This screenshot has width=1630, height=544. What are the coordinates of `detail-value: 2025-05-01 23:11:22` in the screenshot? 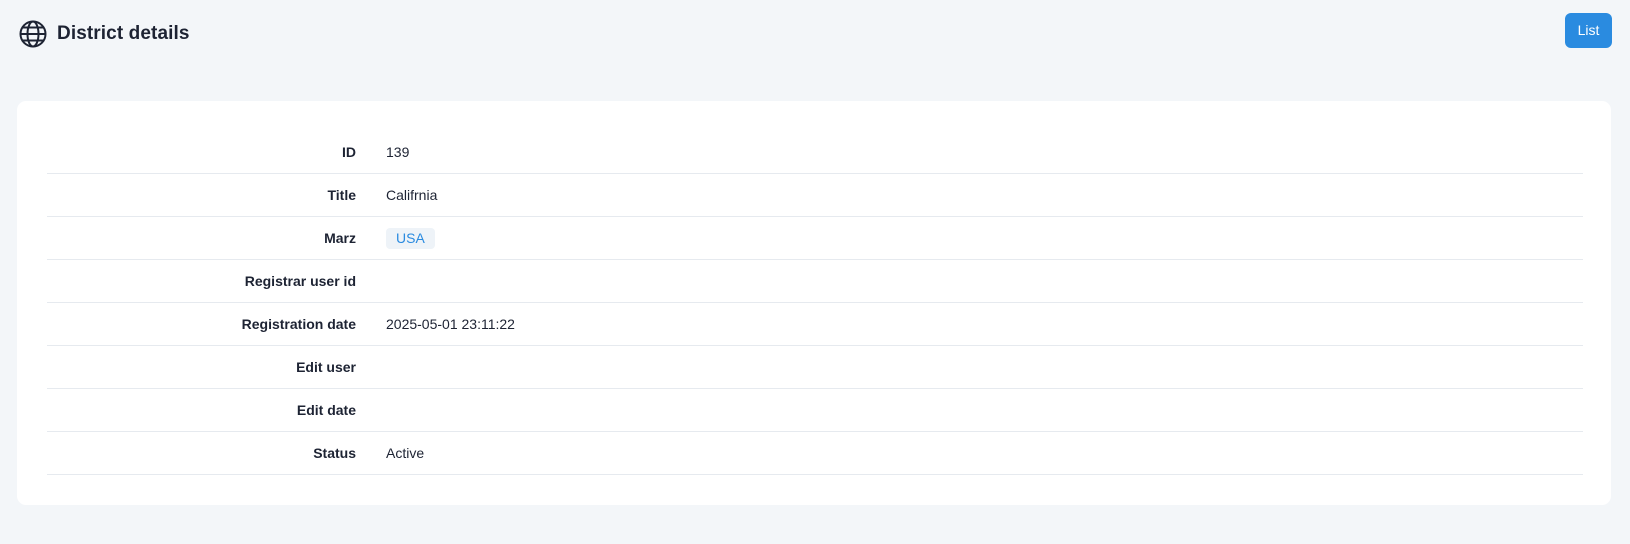 It's located at (450, 324).